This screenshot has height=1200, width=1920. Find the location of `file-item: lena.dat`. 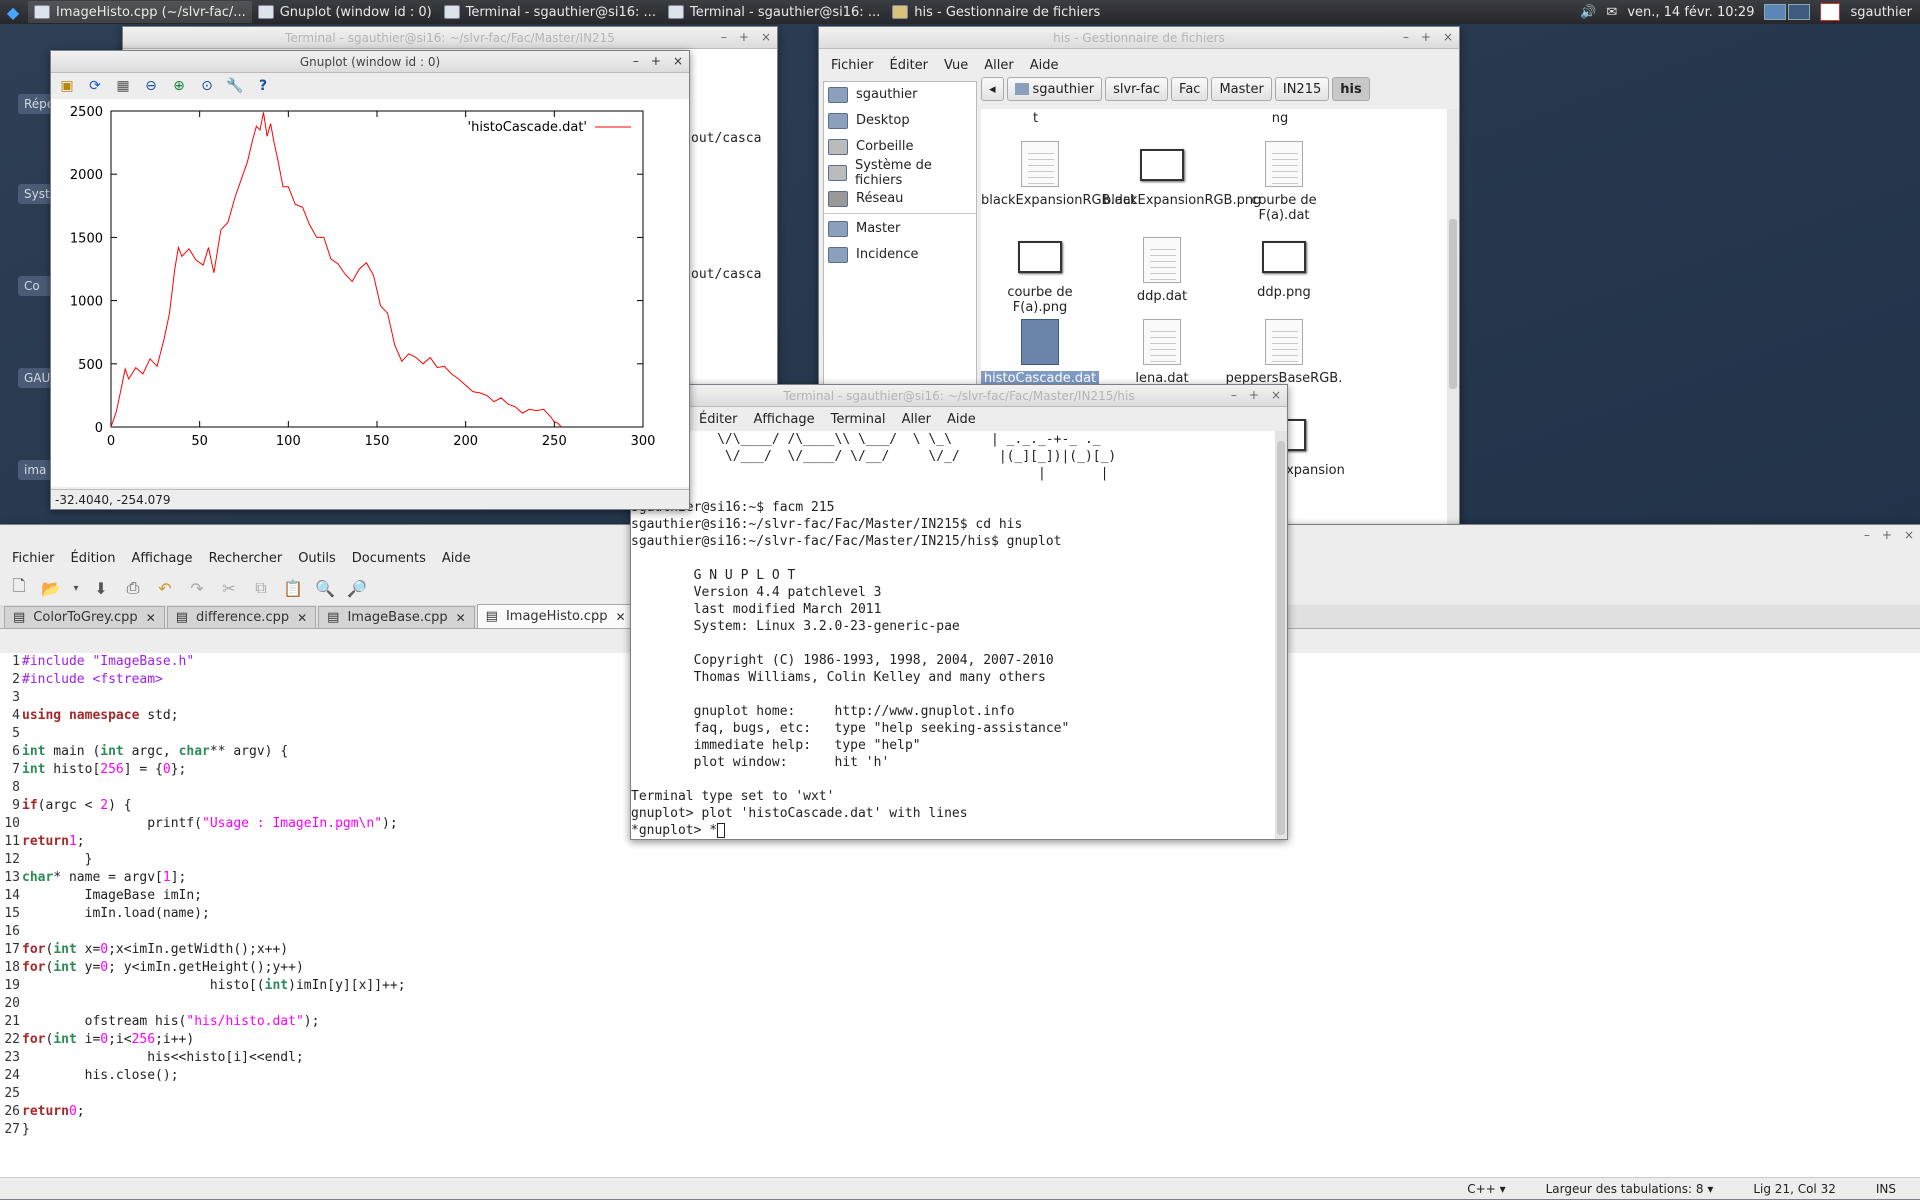

file-item: lena.dat is located at coordinates (1162, 352).